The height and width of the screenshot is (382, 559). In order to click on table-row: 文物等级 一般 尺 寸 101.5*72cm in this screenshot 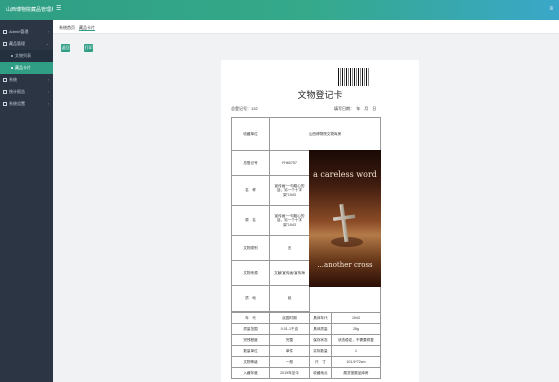, I will do `click(306, 362)`.